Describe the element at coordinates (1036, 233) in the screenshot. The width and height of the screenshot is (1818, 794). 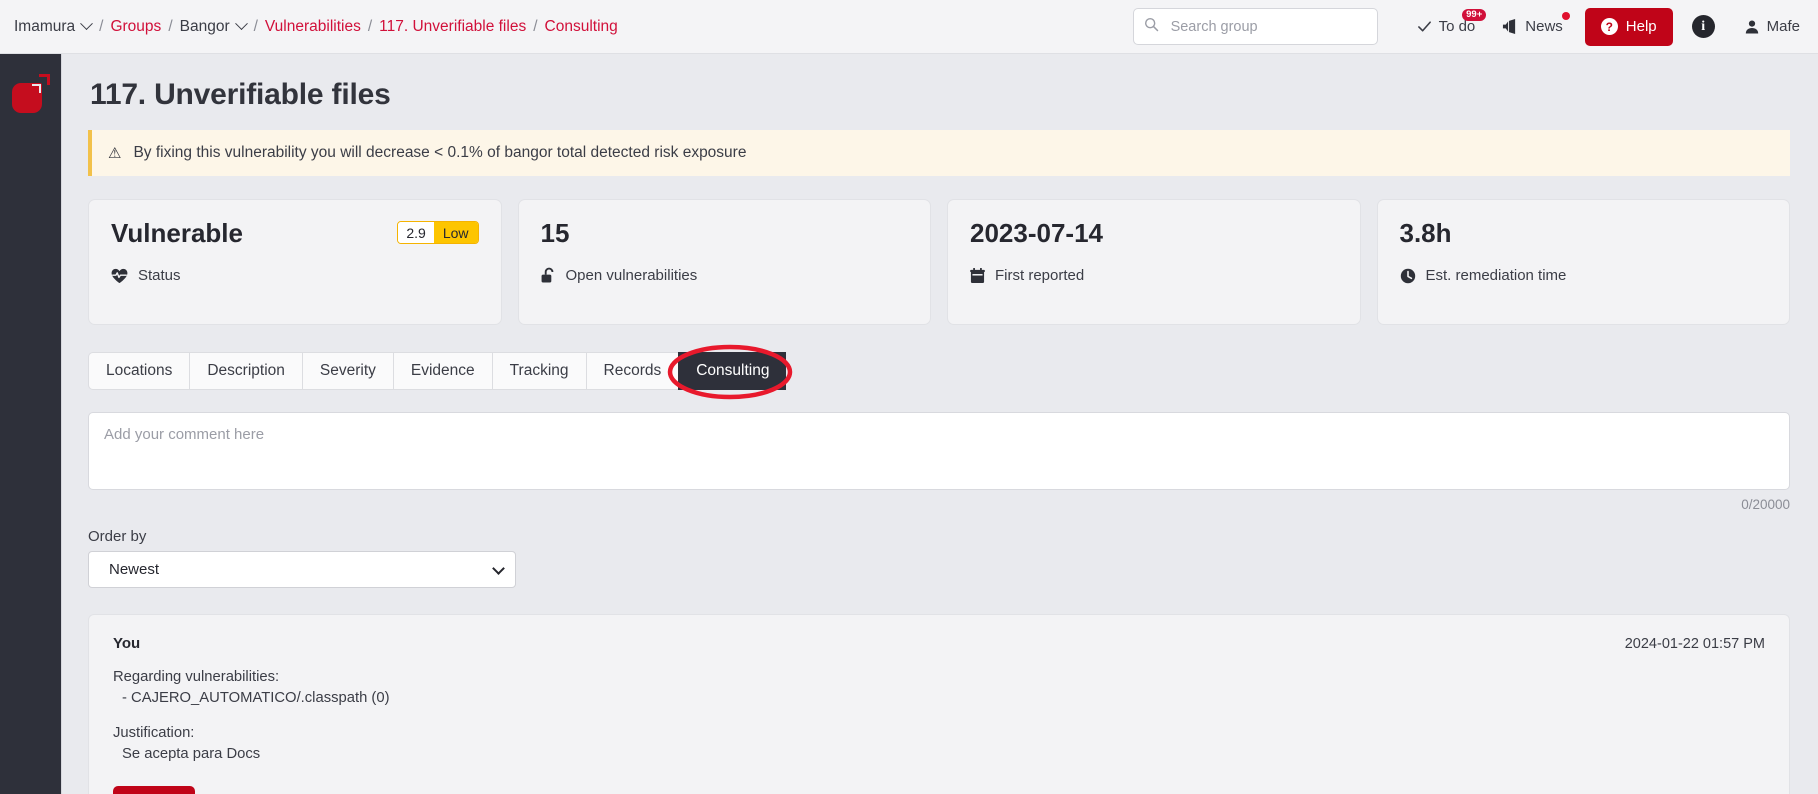
I see `stat-value: 2023-07-14` at that location.